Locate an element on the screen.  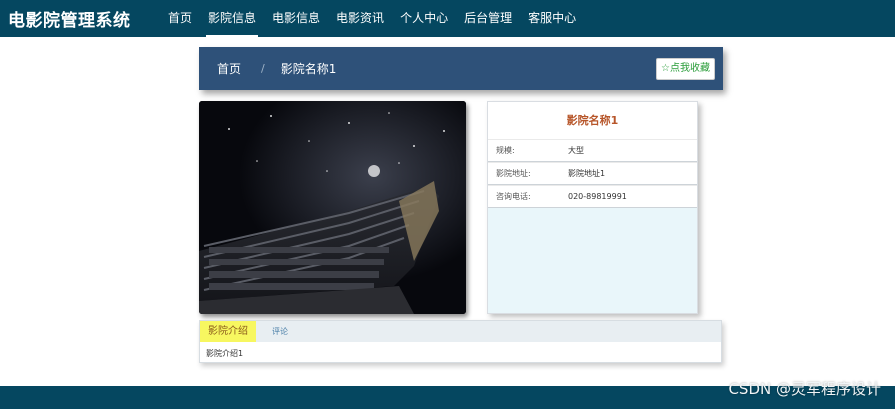
nav-item-home: 首页 is located at coordinates (180, 18).